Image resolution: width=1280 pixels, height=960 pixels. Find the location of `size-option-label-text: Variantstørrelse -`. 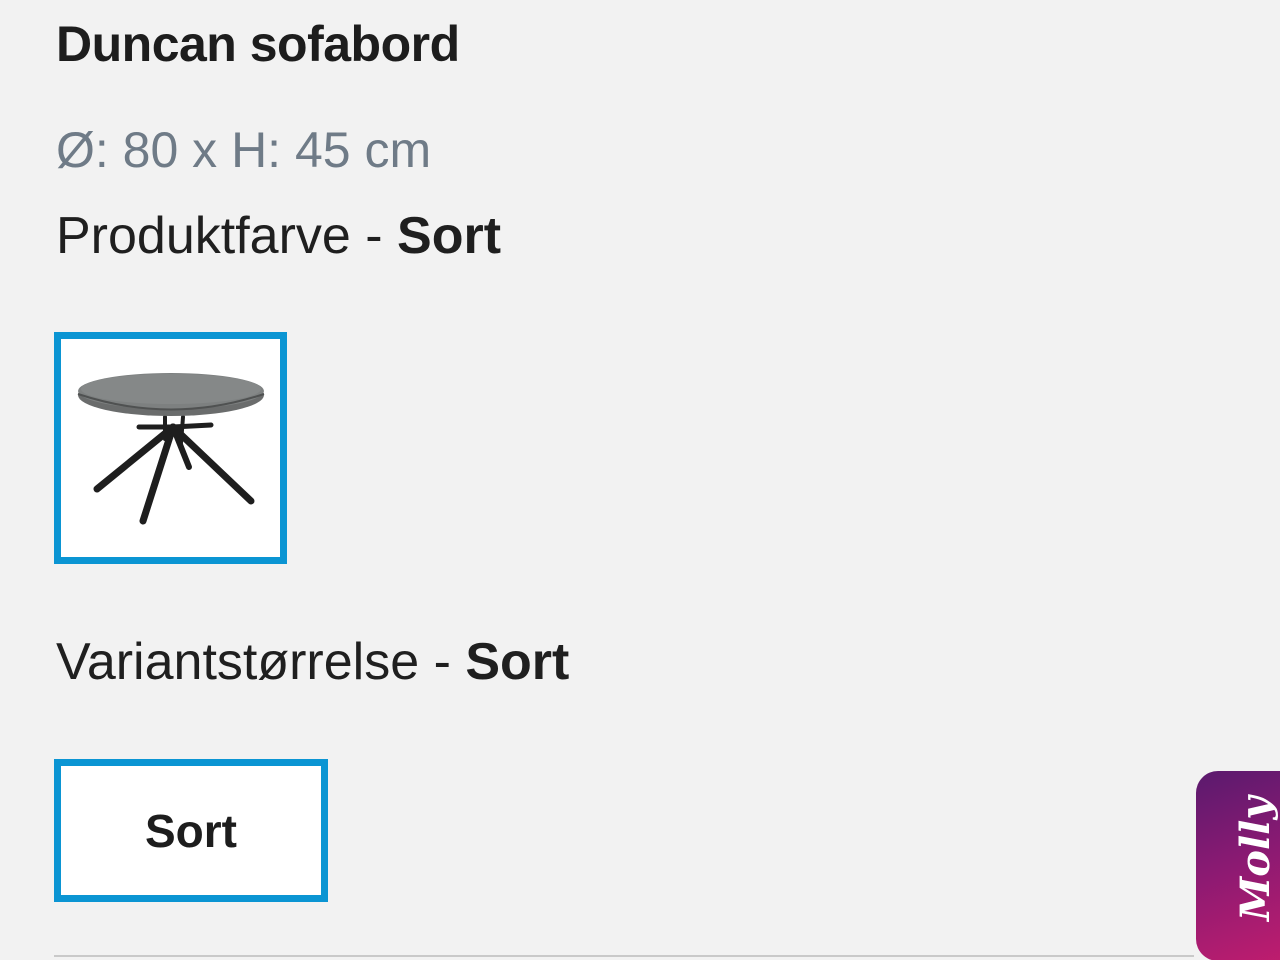

size-option-label-text: Variantstørrelse - is located at coordinates (261, 662).